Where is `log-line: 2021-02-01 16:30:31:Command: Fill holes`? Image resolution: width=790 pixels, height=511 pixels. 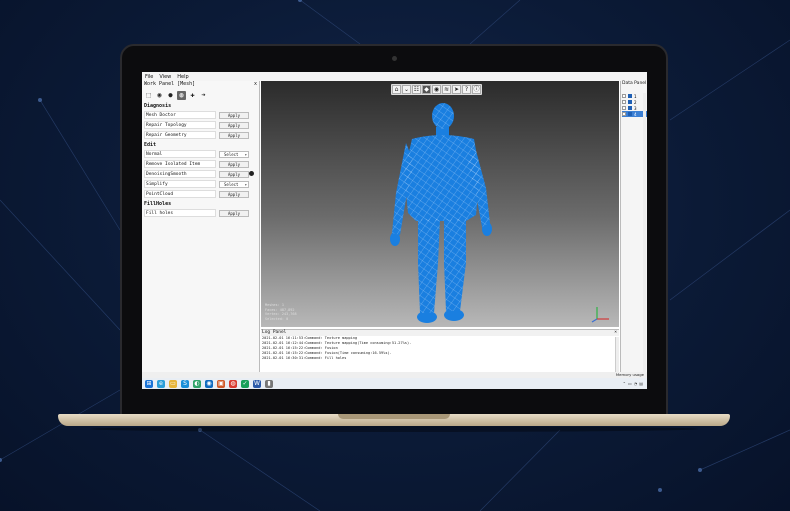
log-line: 2021-02-01 16:30:31:Command: Fill holes is located at coordinates (304, 358).